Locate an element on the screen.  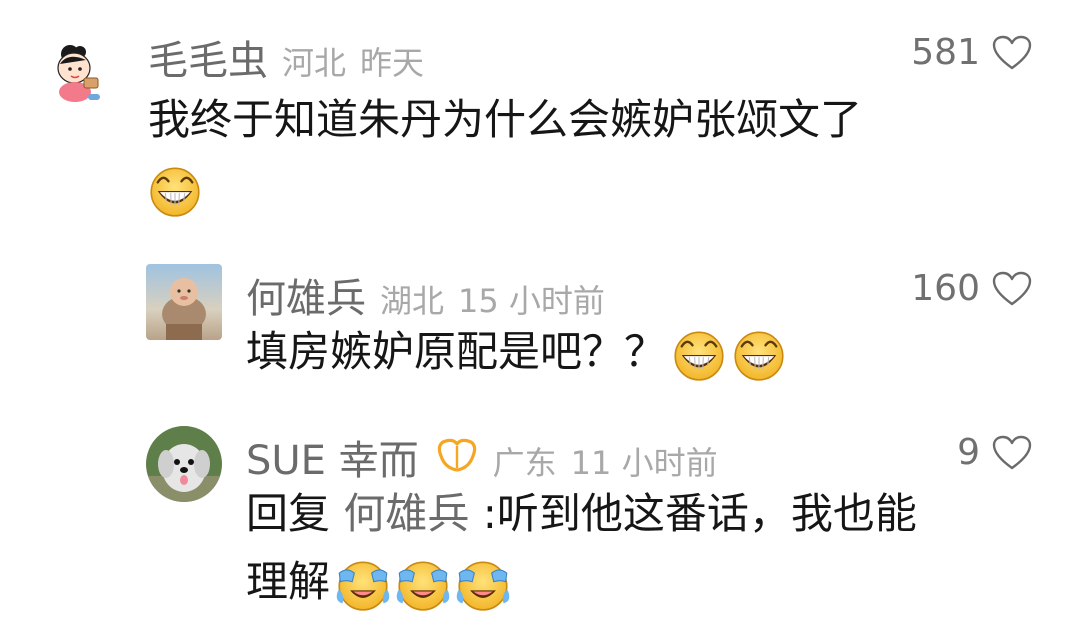
timestamp: 11 小时前 is located at coordinates (644, 463).